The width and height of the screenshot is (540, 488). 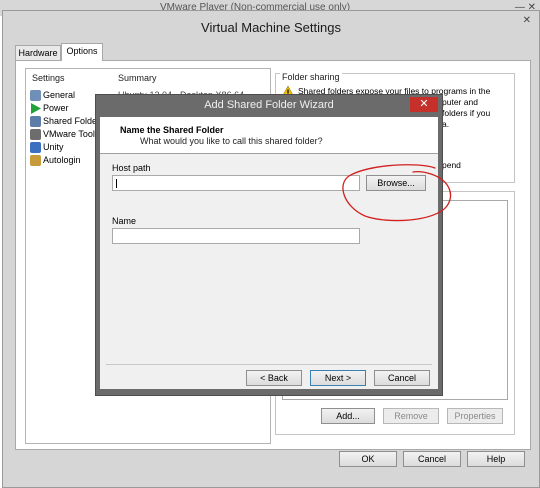 What do you see at coordinates (55, 160) in the screenshot?
I see `settings-item-autologin: Autologin` at bounding box center [55, 160].